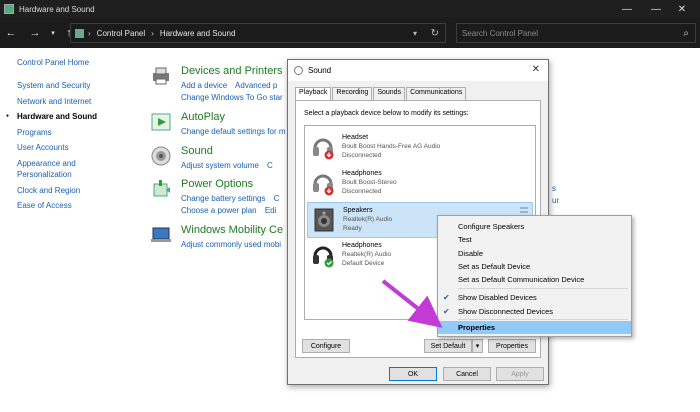 Image resolution: width=700 pixels, height=412 pixels. I want to click on device-name: Headset, so click(355, 137).